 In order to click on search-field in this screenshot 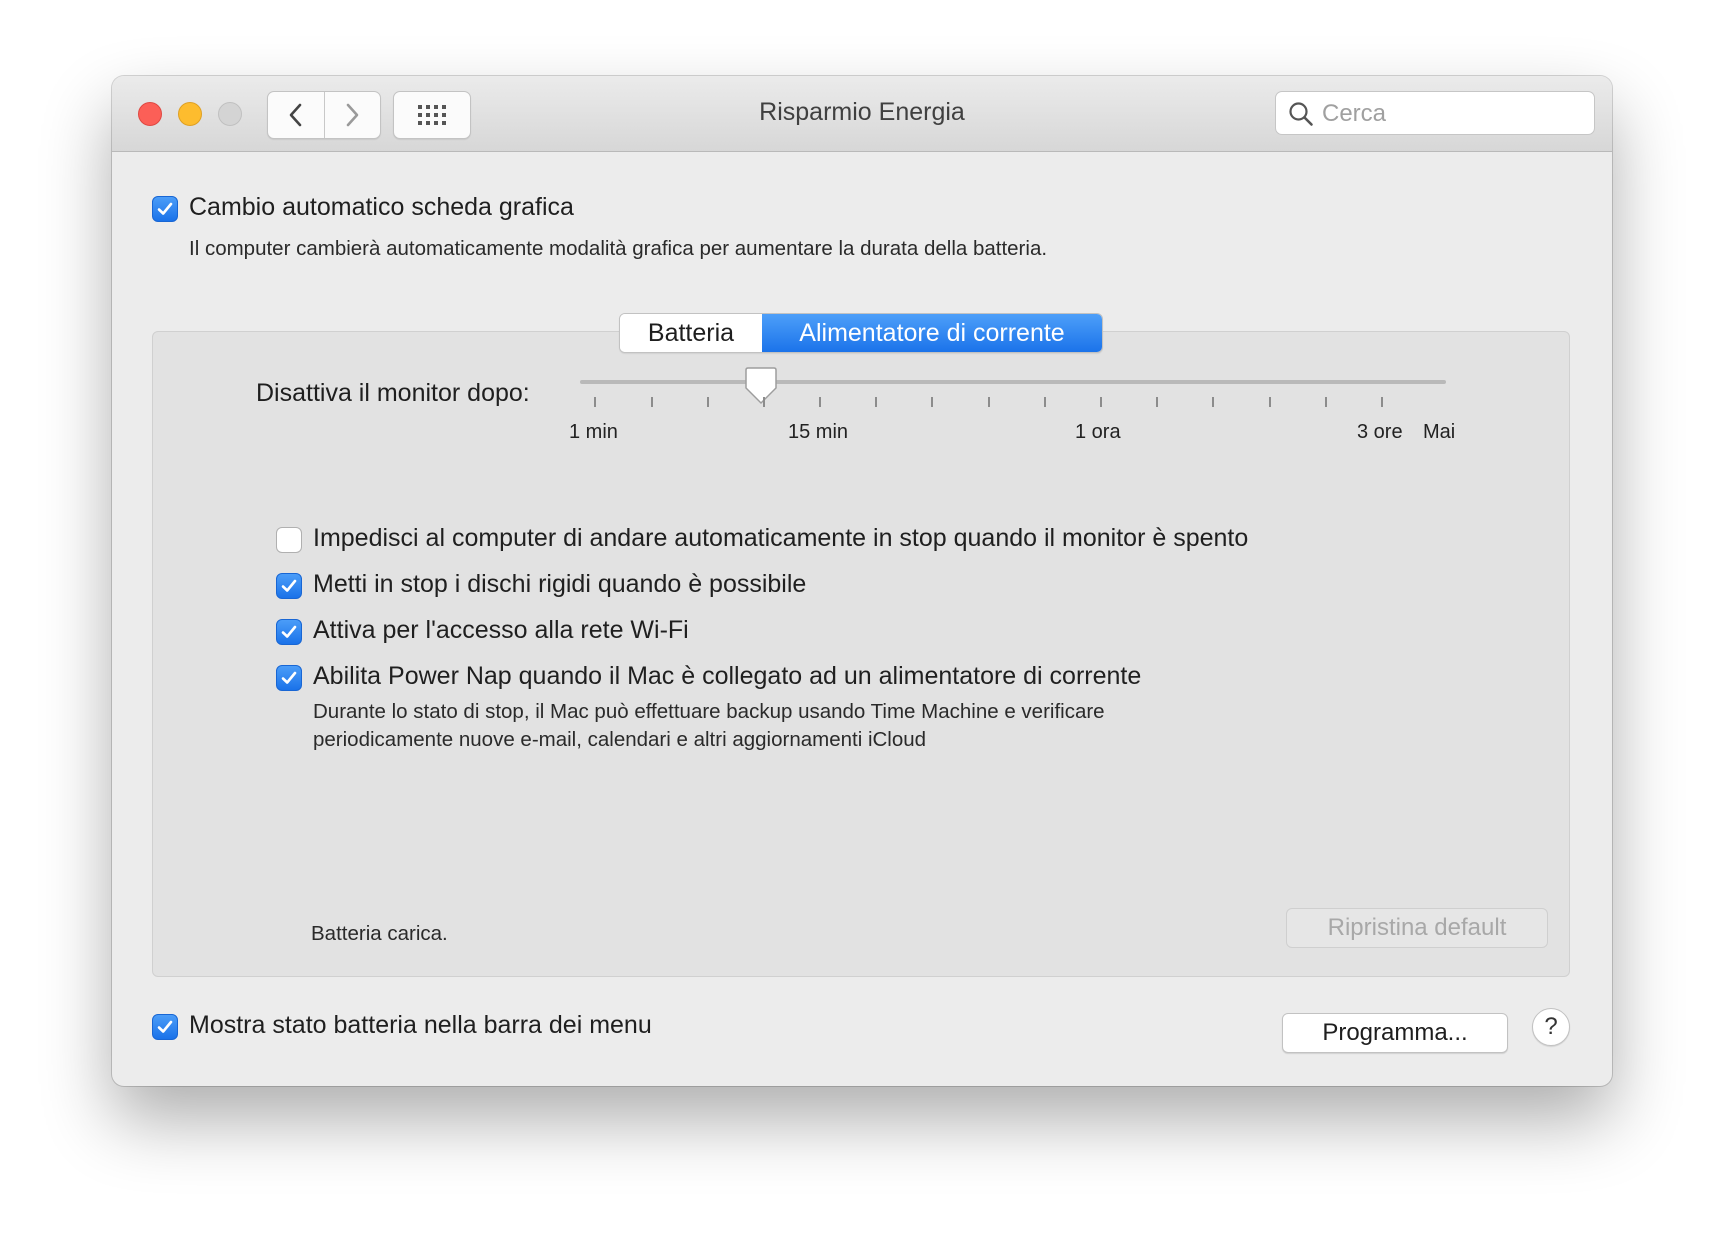, I will do `click(1435, 113)`.